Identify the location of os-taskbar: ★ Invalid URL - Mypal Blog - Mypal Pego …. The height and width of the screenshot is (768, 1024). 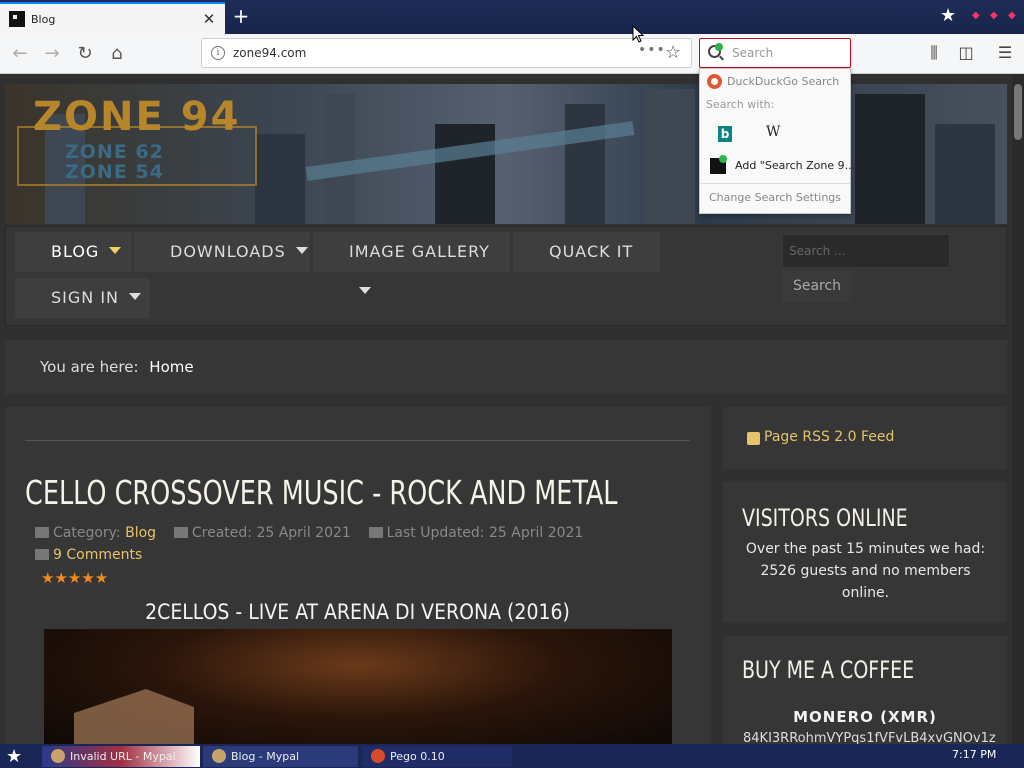
(512, 756).